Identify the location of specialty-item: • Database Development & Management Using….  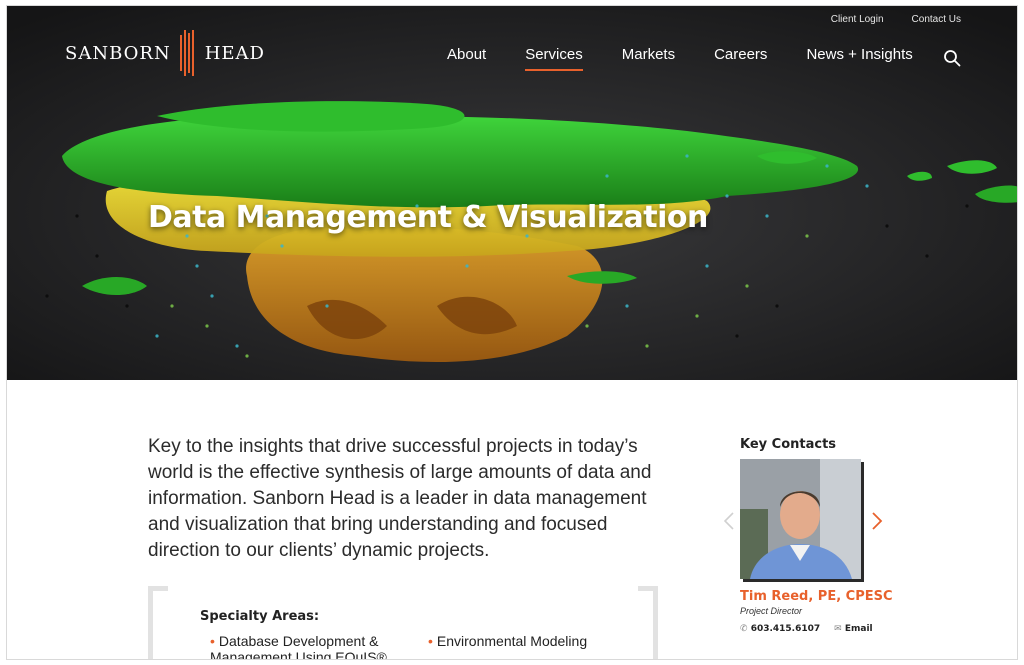
(310, 646).